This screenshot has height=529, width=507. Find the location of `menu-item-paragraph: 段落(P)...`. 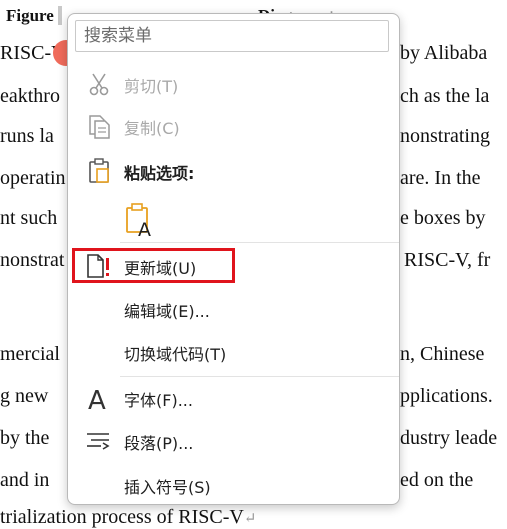

menu-item-paragraph: 段落(P)... is located at coordinates (233, 441).